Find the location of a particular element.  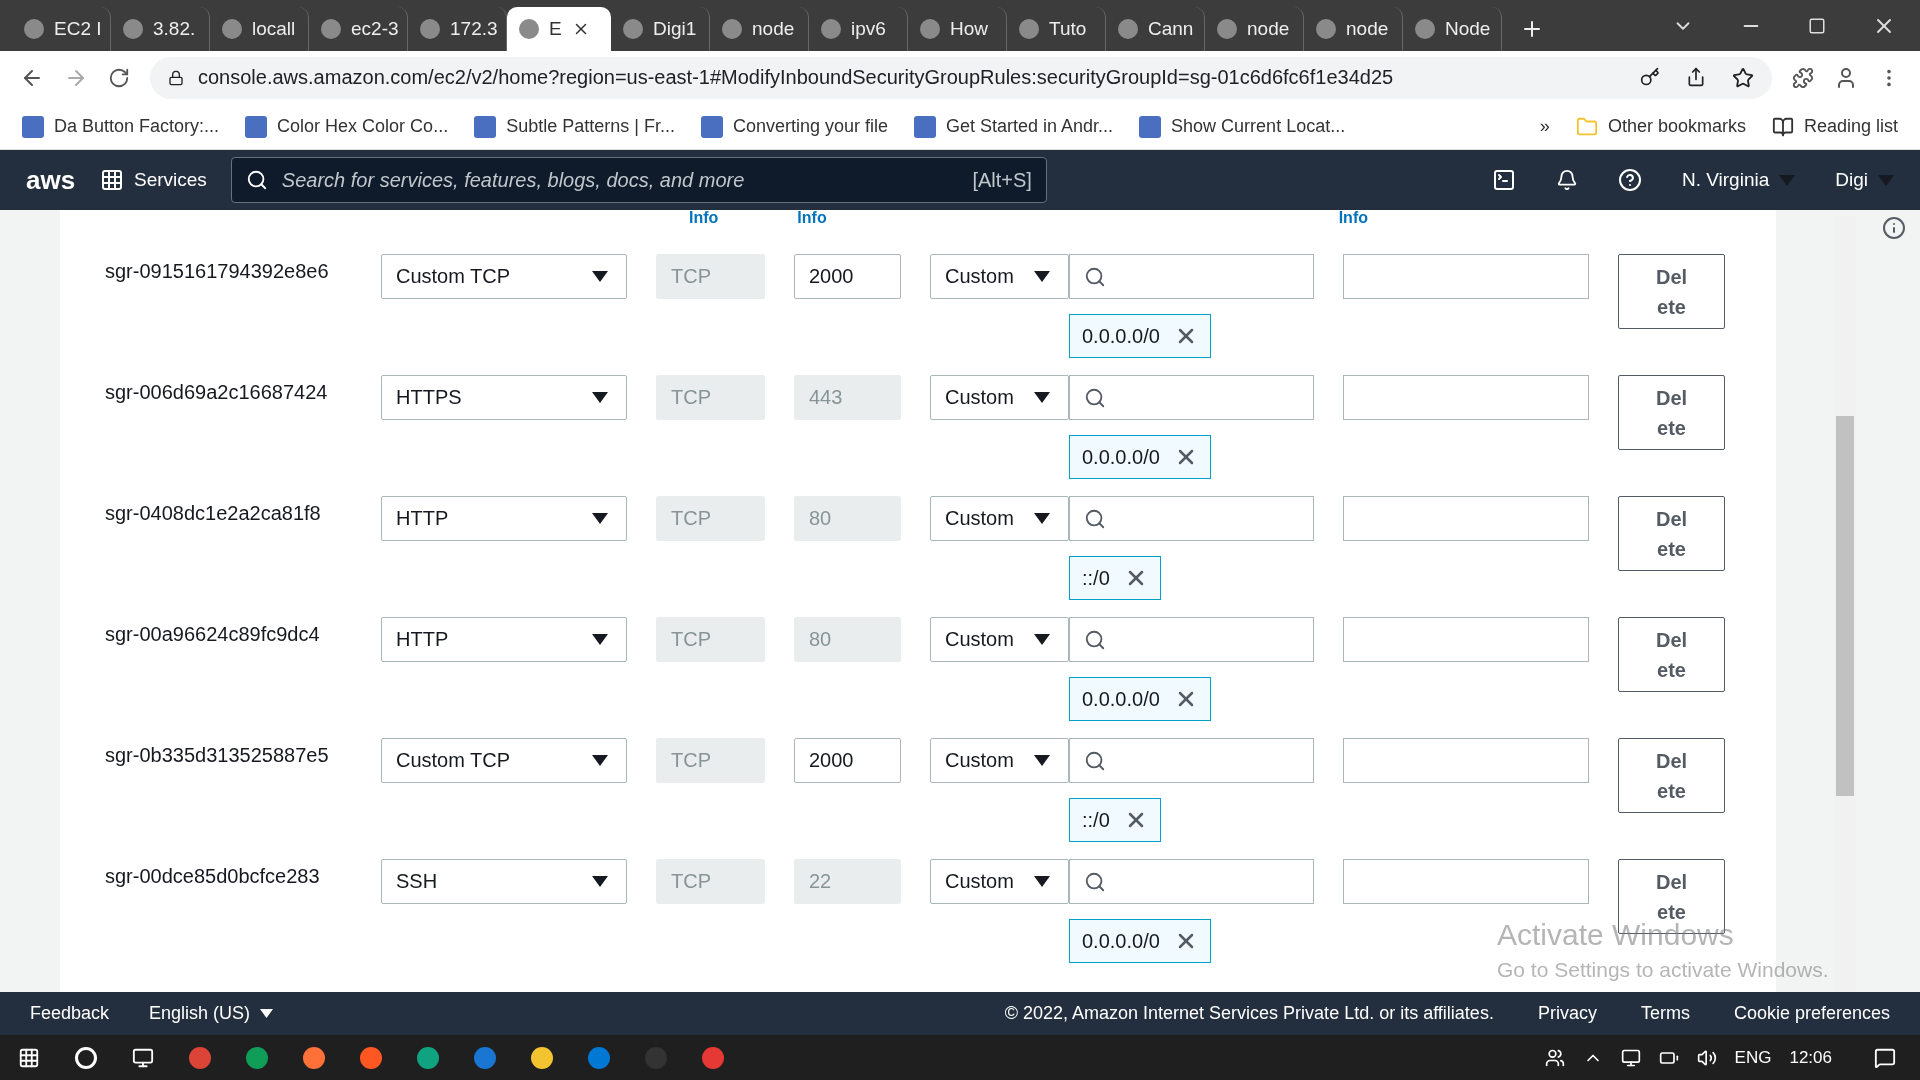

type-select: SSH is located at coordinates (504, 881).